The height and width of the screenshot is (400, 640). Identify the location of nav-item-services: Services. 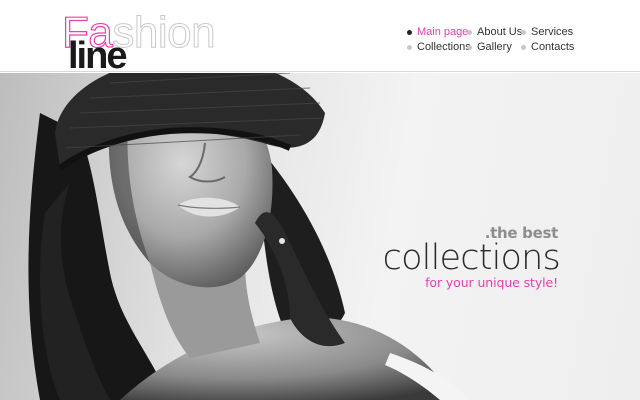
(547, 32).